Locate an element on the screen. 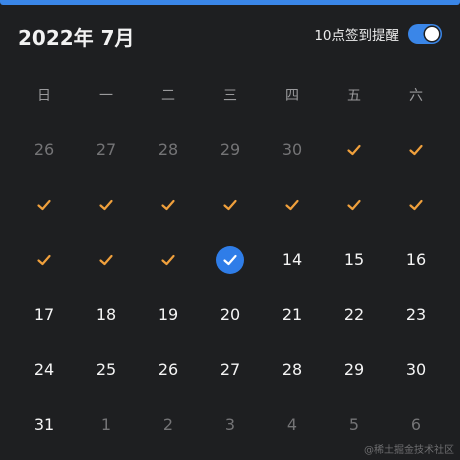  day-number: 22 is located at coordinates (354, 314).